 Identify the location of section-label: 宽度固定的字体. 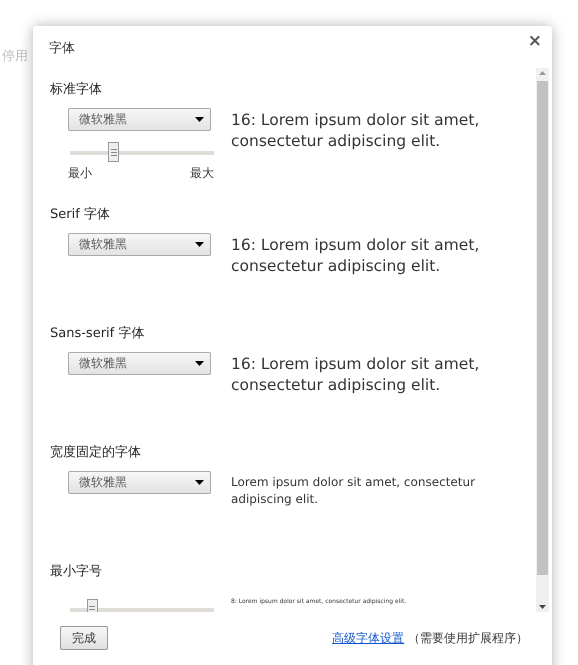
(95, 453).